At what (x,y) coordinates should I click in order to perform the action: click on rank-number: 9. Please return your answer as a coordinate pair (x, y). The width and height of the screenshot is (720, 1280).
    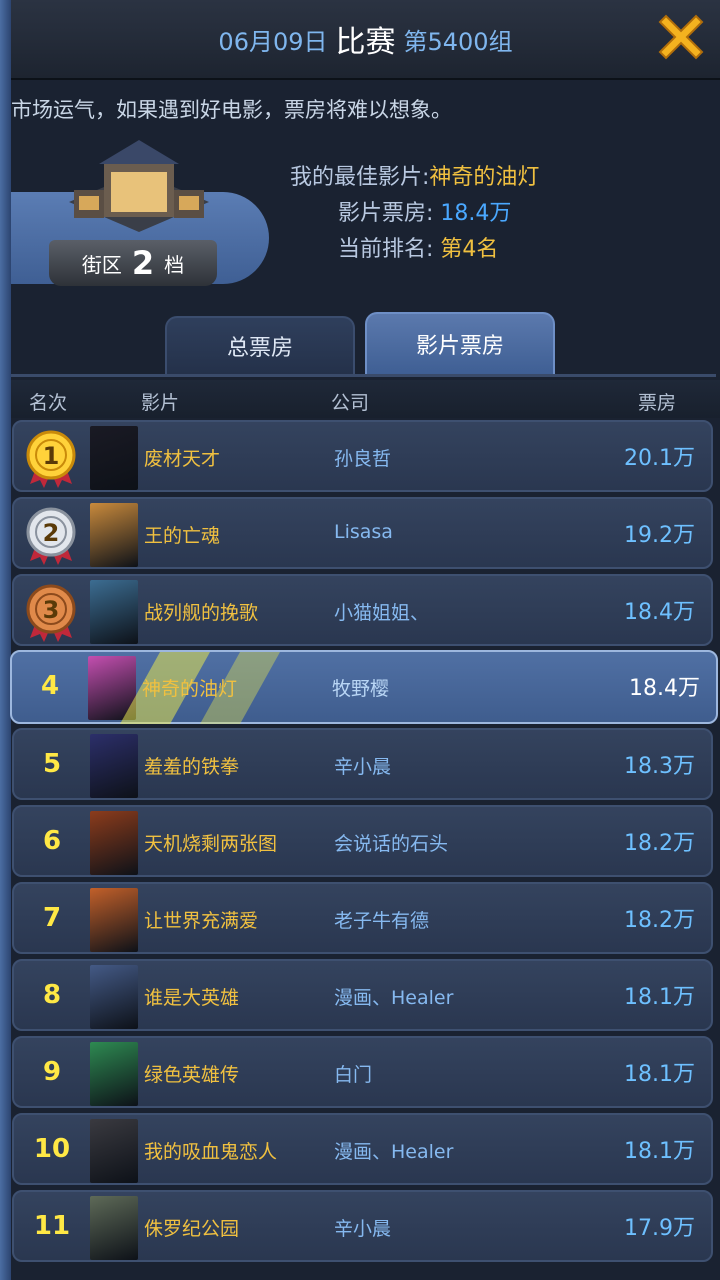
    Looking at the image, I should click on (52, 1072).